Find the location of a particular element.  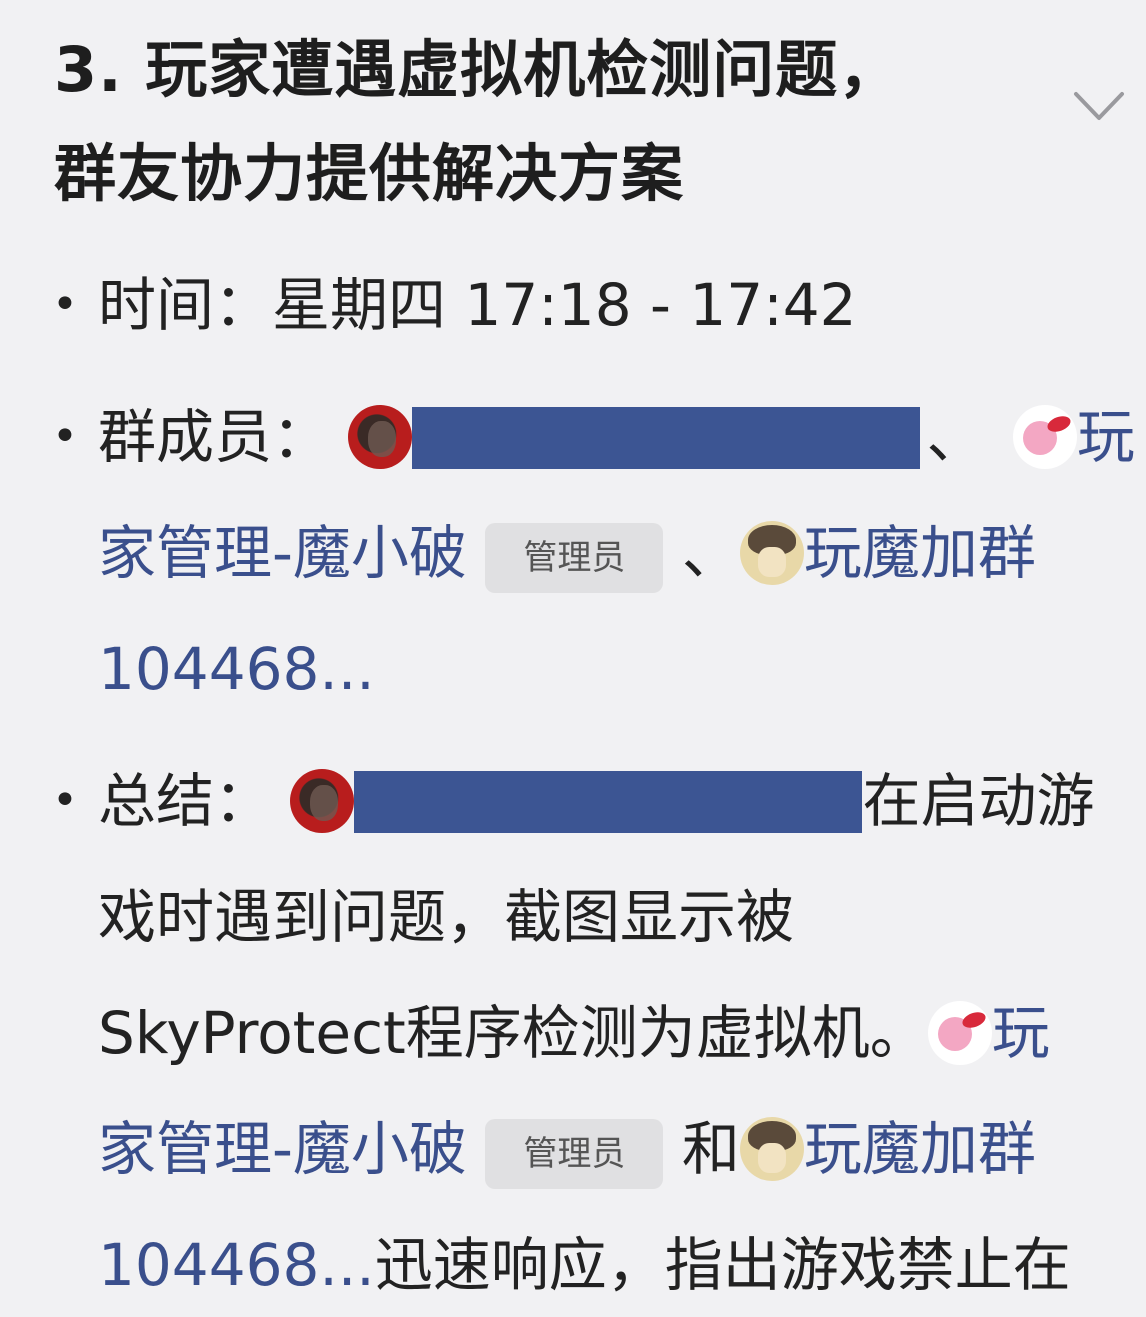

section-title: 3. 玩家遭遇虚拟机检测问题， 群友协力提供解决方案 is located at coordinates (544, 122).